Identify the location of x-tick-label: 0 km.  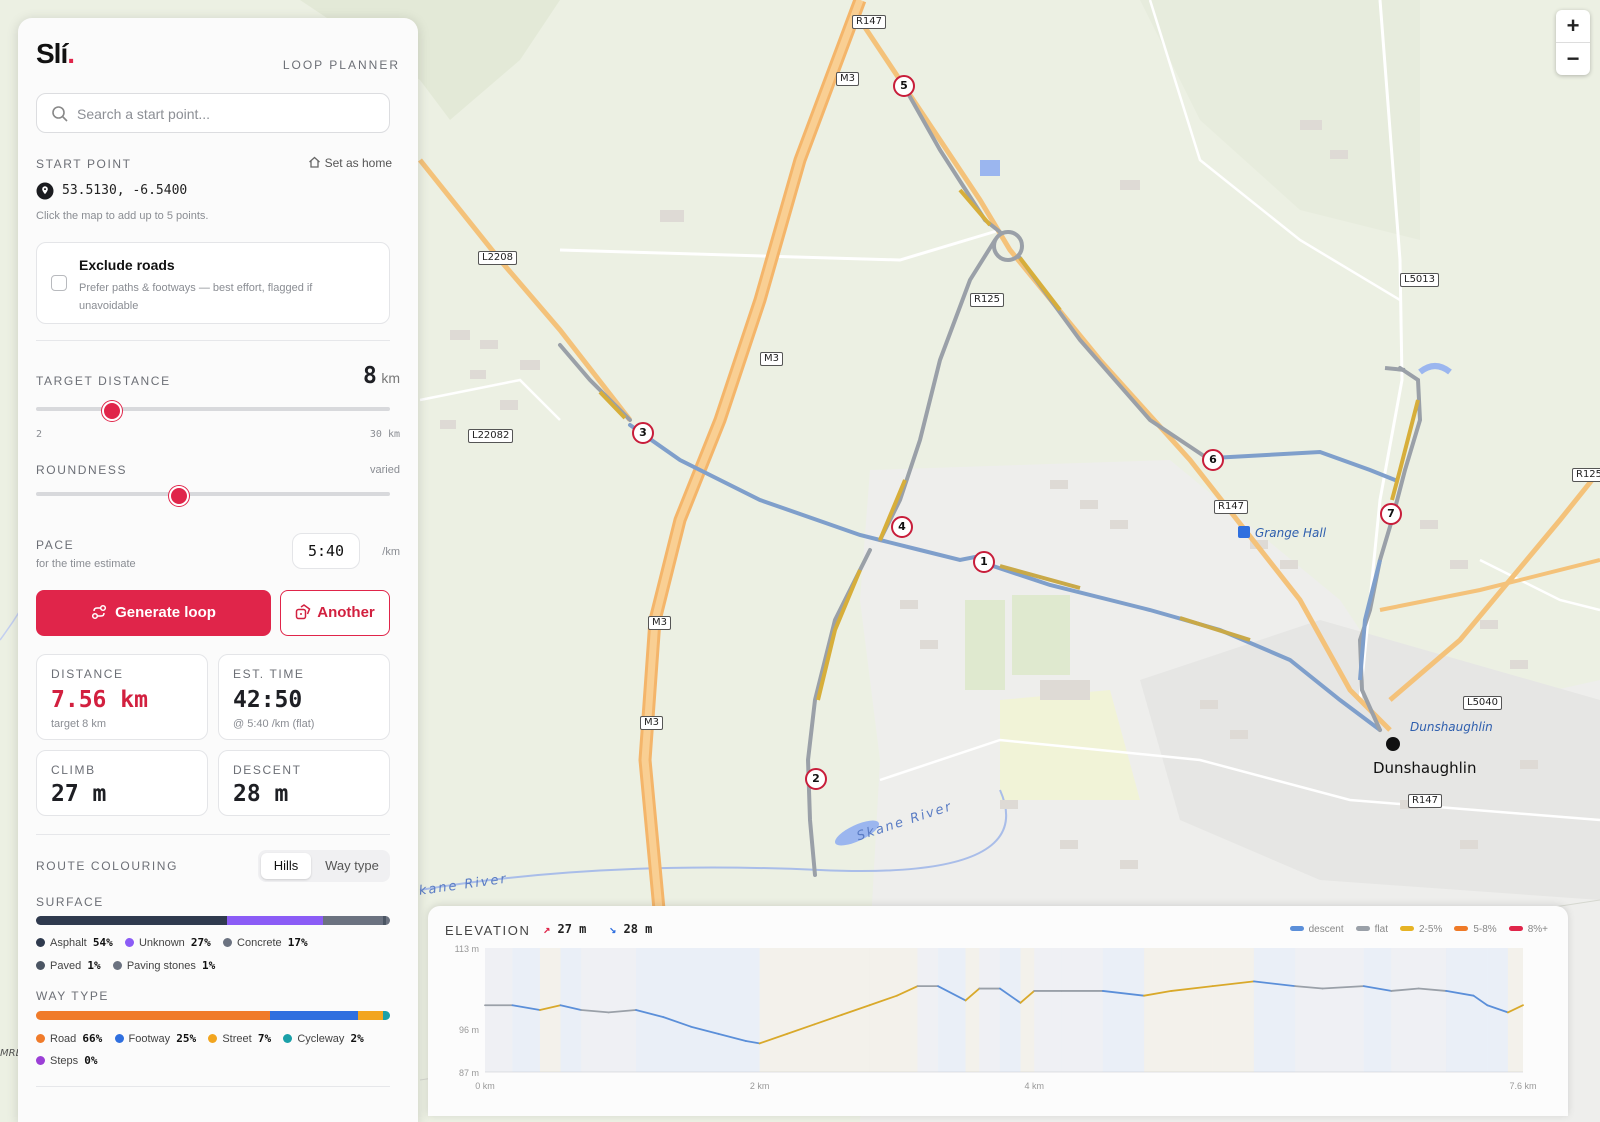
(485, 1086).